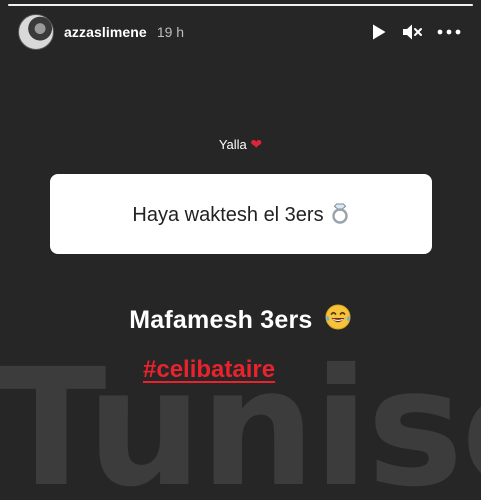 The image size is (481, 500). Describe the element at coordinates (239, 32) in the screenshot. I see `story-header: azzaslimene 19 h` at that location.